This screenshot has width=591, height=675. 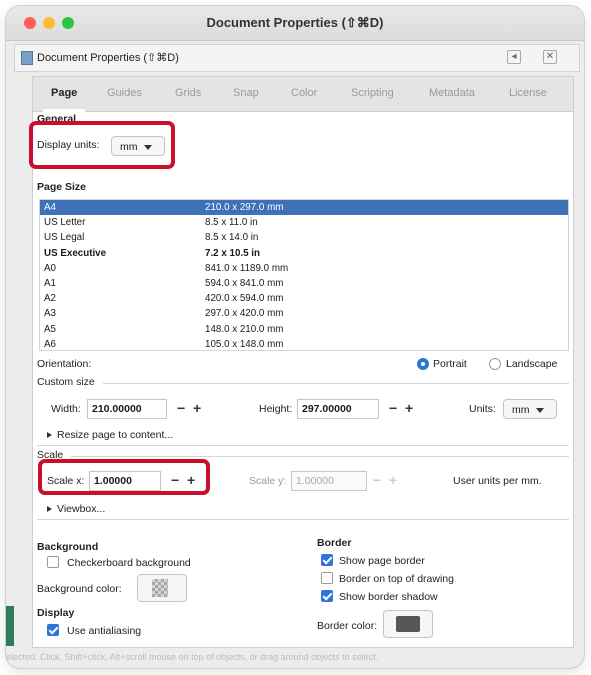 What do you see at coordinates (127, 409) in the screenshot?
I see `width-field: 210.00000` at bounding box center [127, 409].